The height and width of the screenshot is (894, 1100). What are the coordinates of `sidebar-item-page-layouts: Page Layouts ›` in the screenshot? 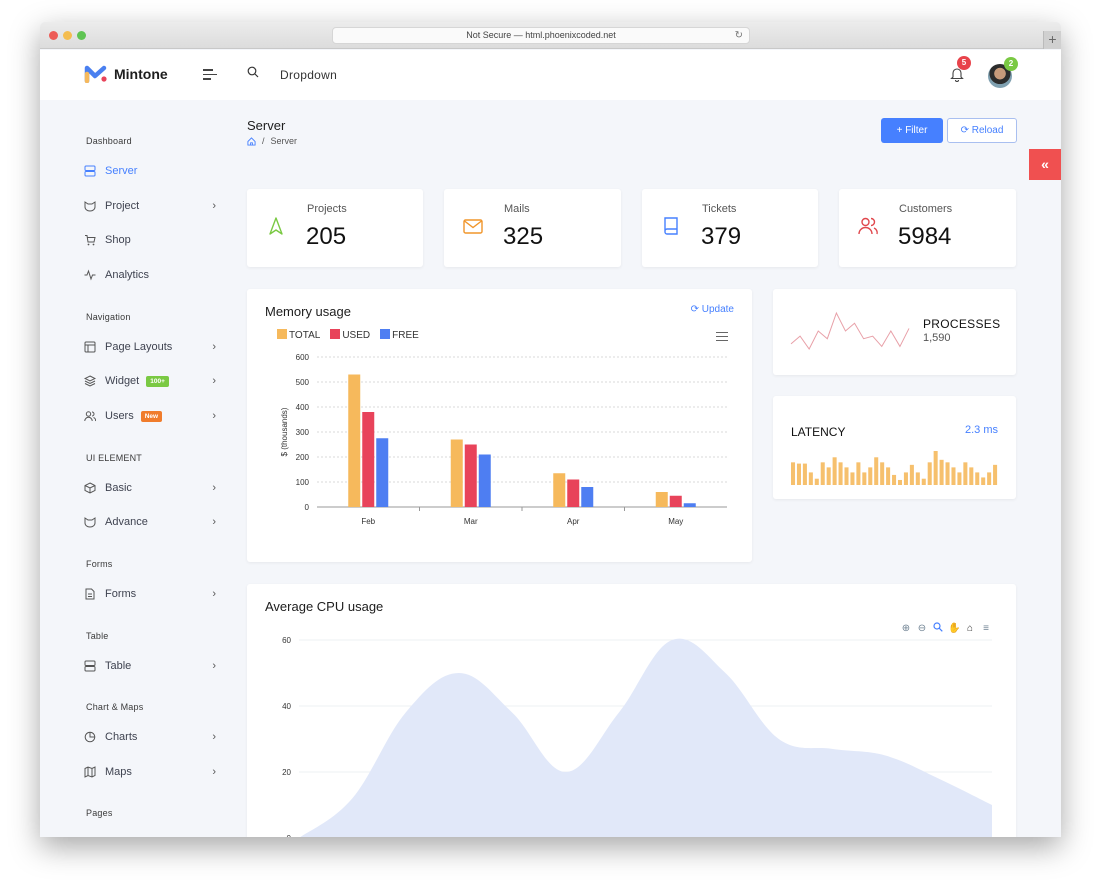 It's located at (150, 347).